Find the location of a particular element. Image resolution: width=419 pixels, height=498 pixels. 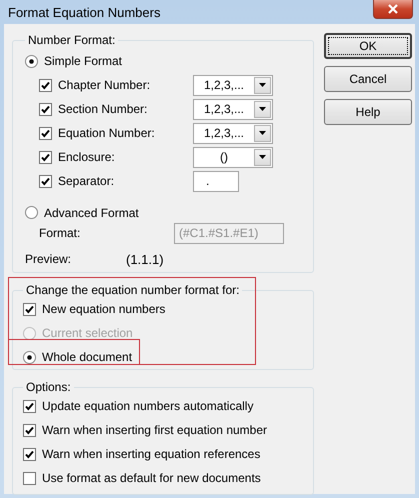

checkbox-label: Section Number: is located at coordinates (103, 109).